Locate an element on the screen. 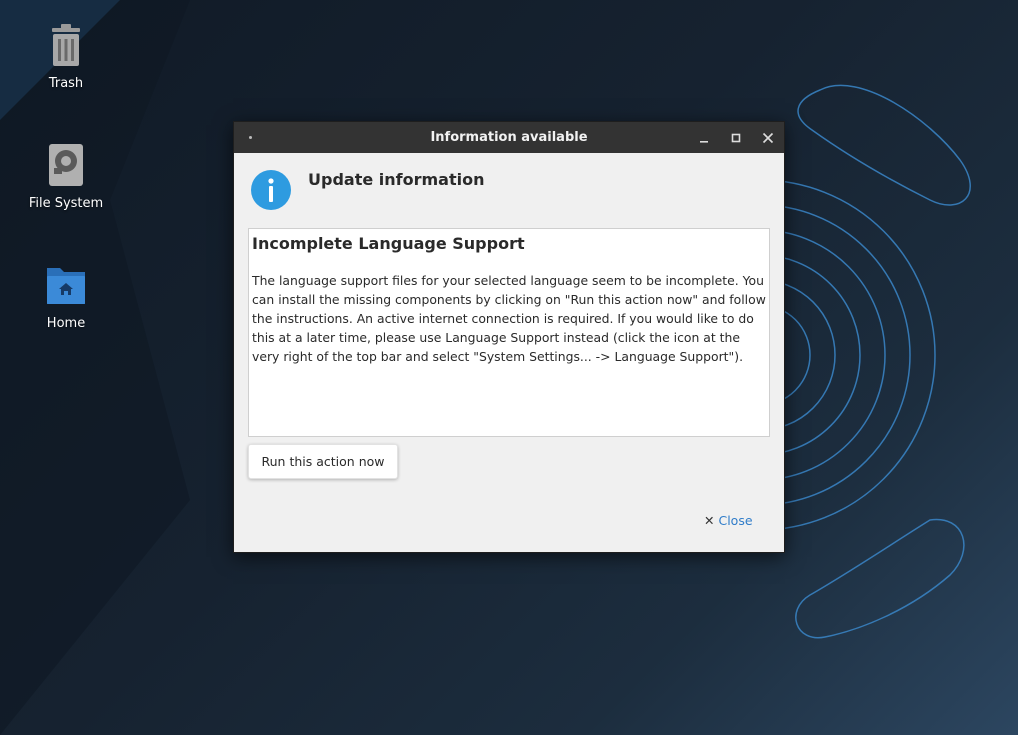  close-x-icon: ✕ is located at coordinates (709, 520).